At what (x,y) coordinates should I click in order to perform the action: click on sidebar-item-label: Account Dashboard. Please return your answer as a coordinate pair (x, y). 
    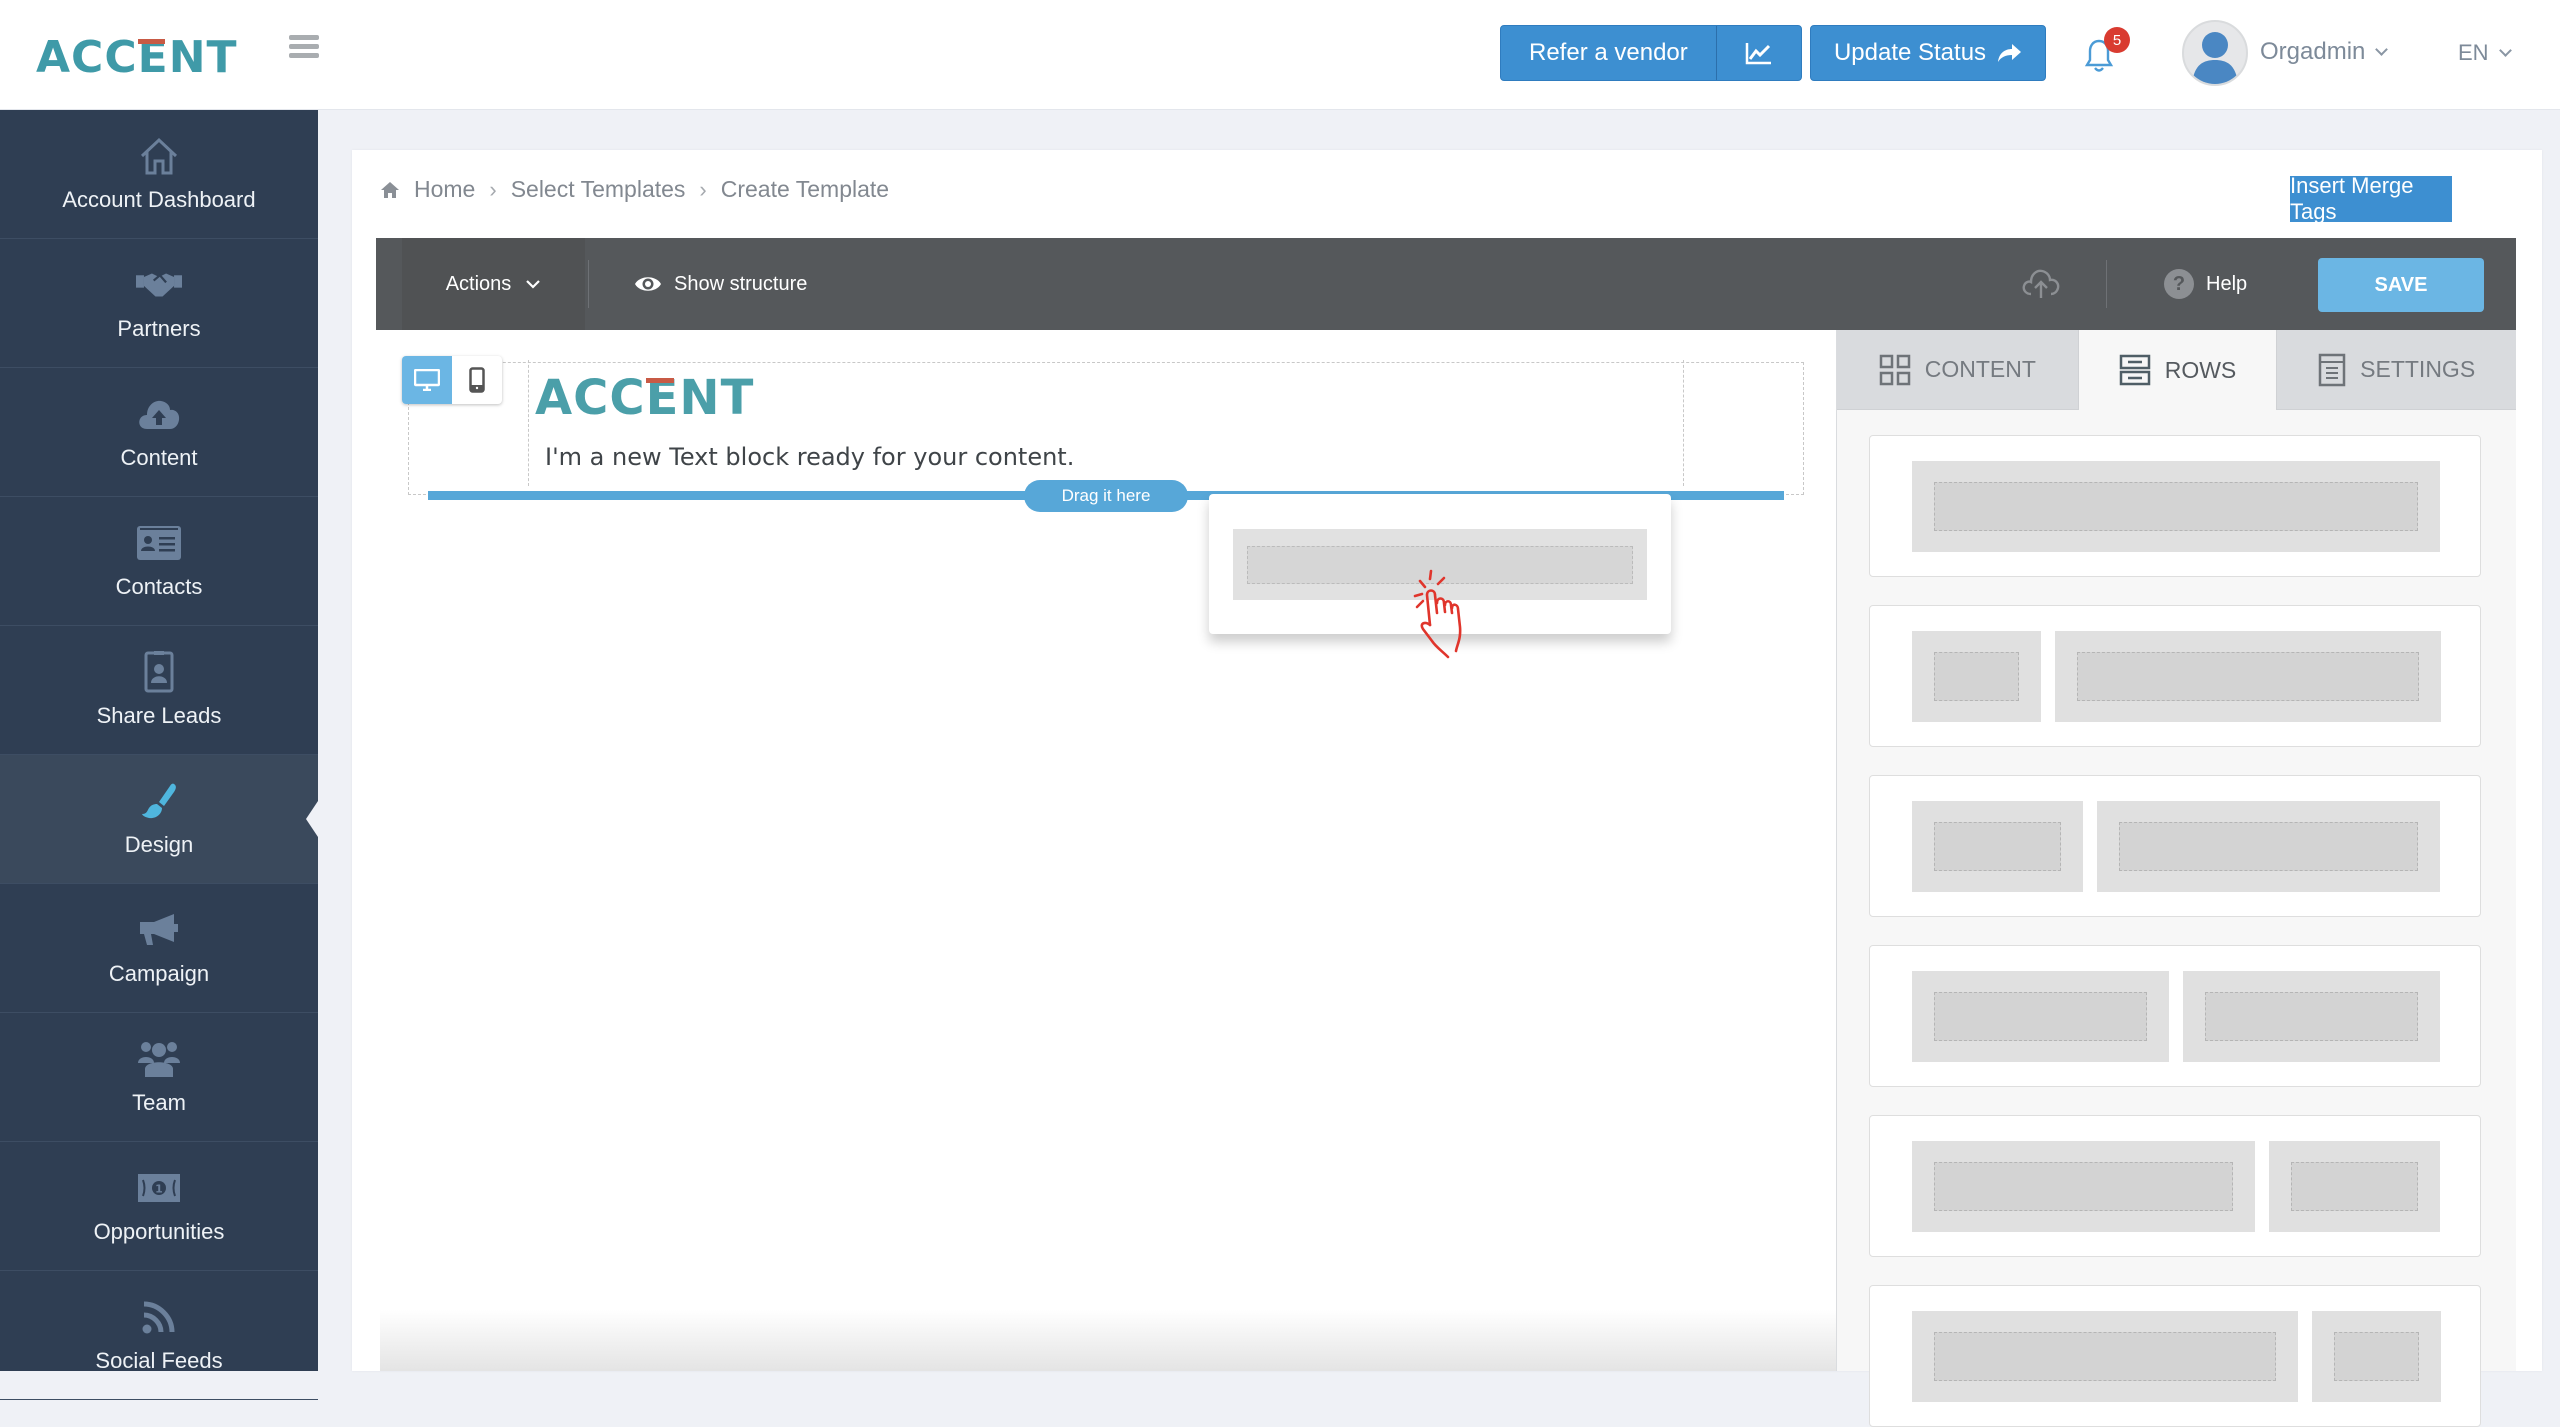
    Looking at the image, I should click on (159, 199).